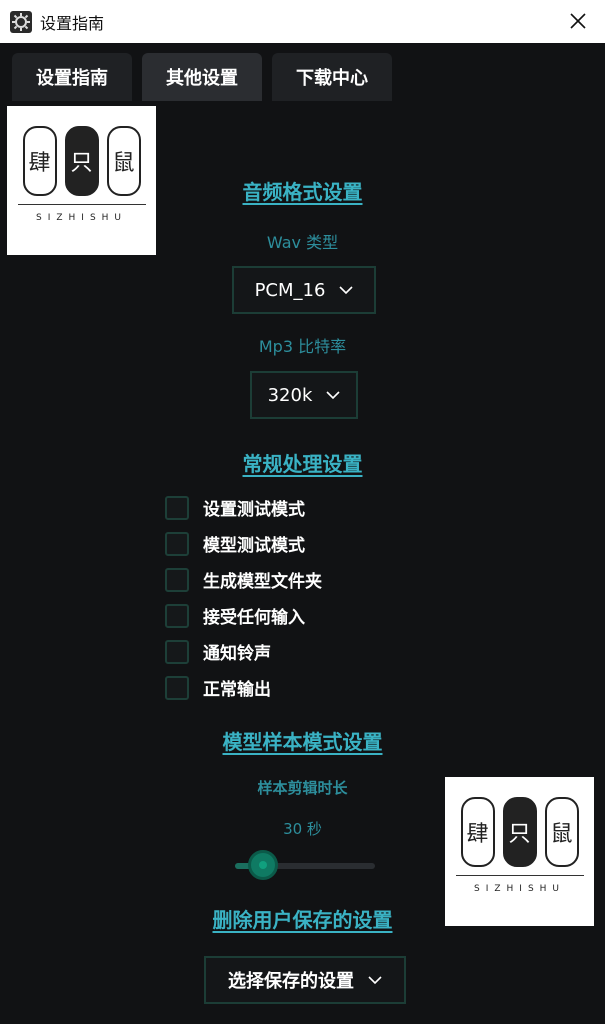 This screenshot has width=605, height=1024. Describe the element at coordinates (305, 865) in the screenshot. I see `sample-duration-slider` at that location.